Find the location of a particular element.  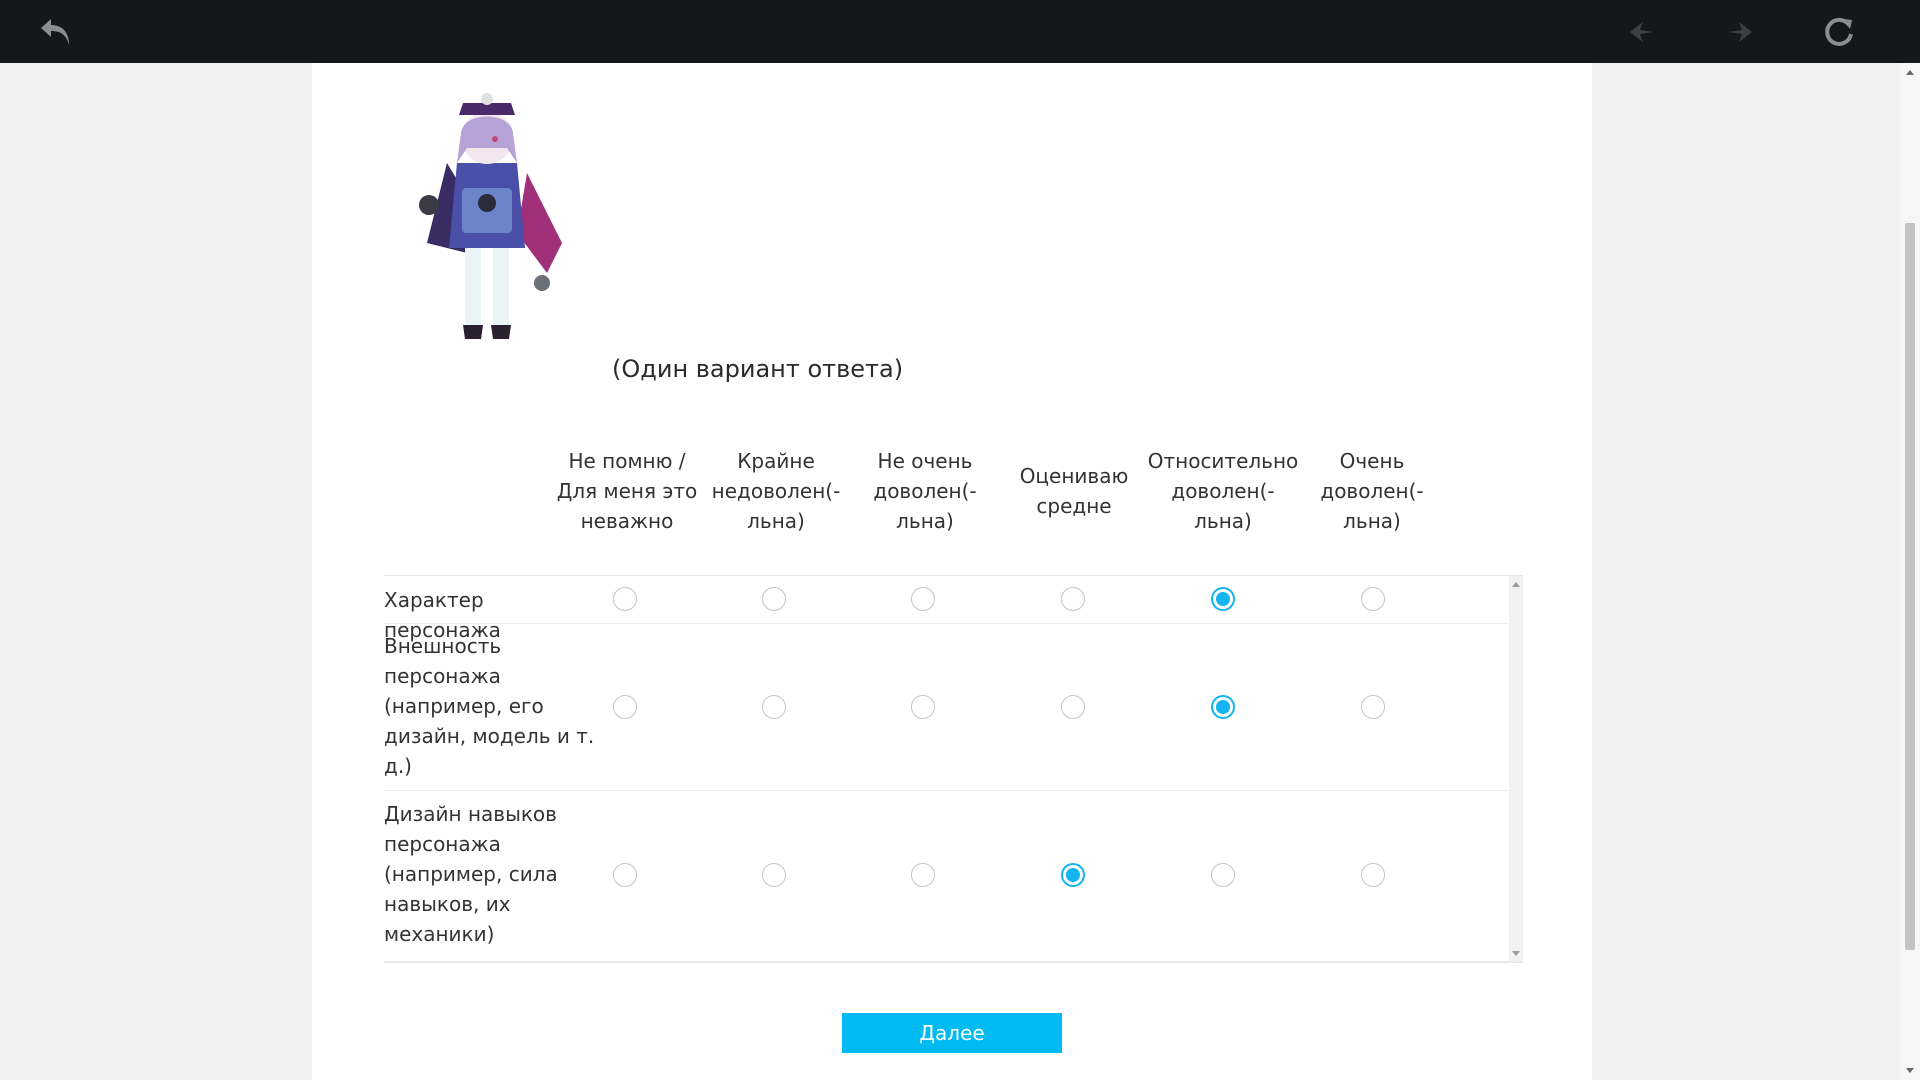

browser-toolbar is located at coordinates (960, 31).